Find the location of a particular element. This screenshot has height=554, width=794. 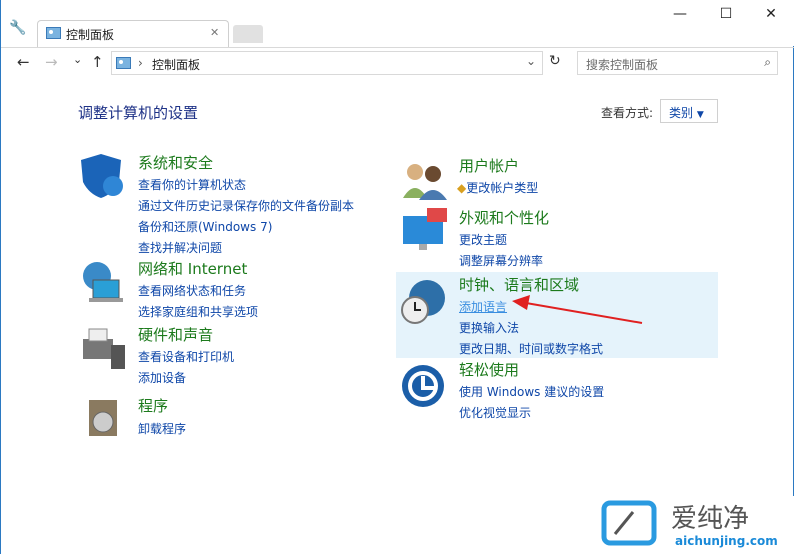

network-icon is located at coordinates (103, 282).